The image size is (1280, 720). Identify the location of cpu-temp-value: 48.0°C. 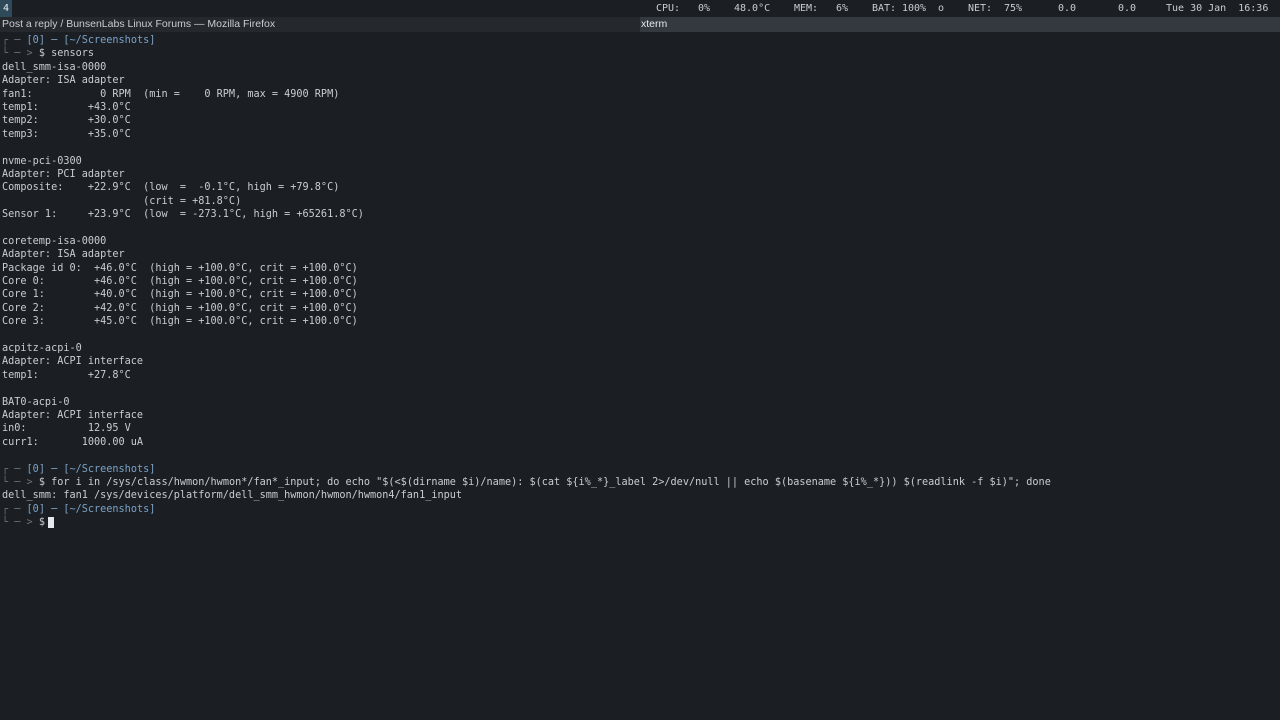
(752, 8).